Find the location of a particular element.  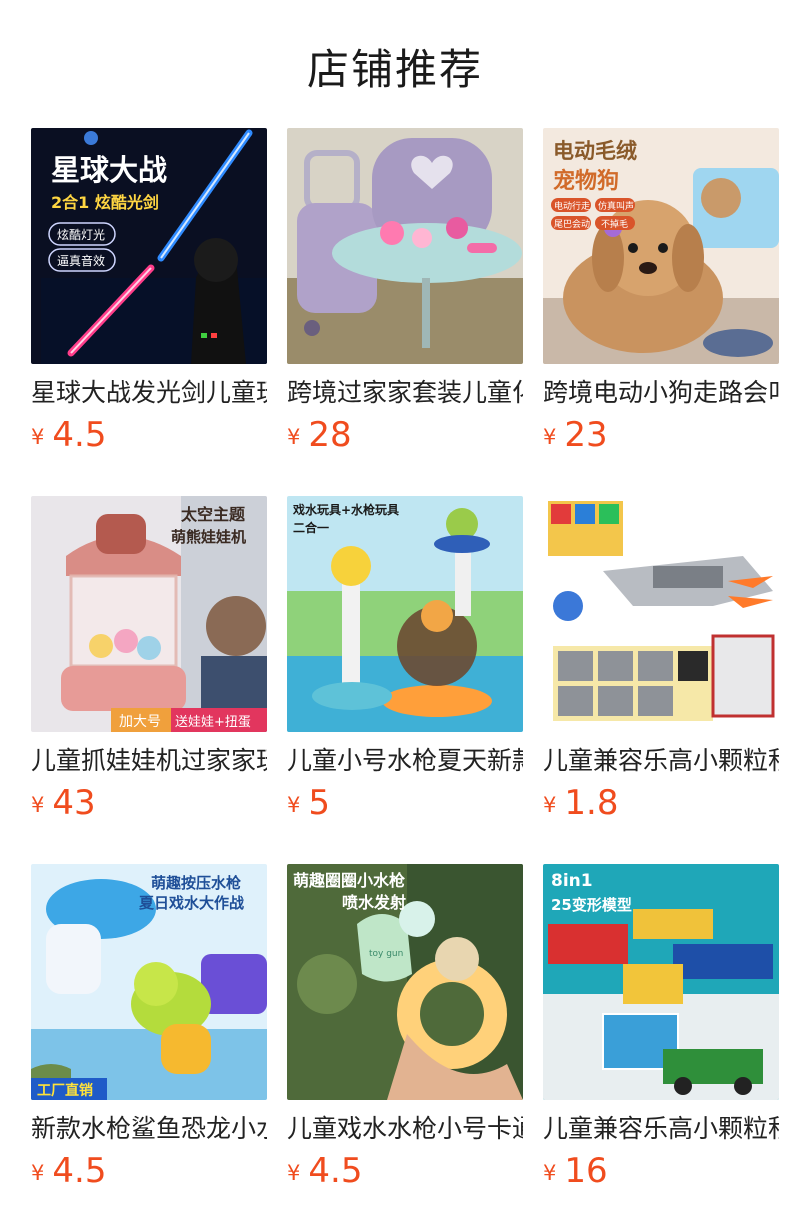

product-card: 跨境过家家套装儿童化妆箱 ¥28 is located at coordinates (405, 294).